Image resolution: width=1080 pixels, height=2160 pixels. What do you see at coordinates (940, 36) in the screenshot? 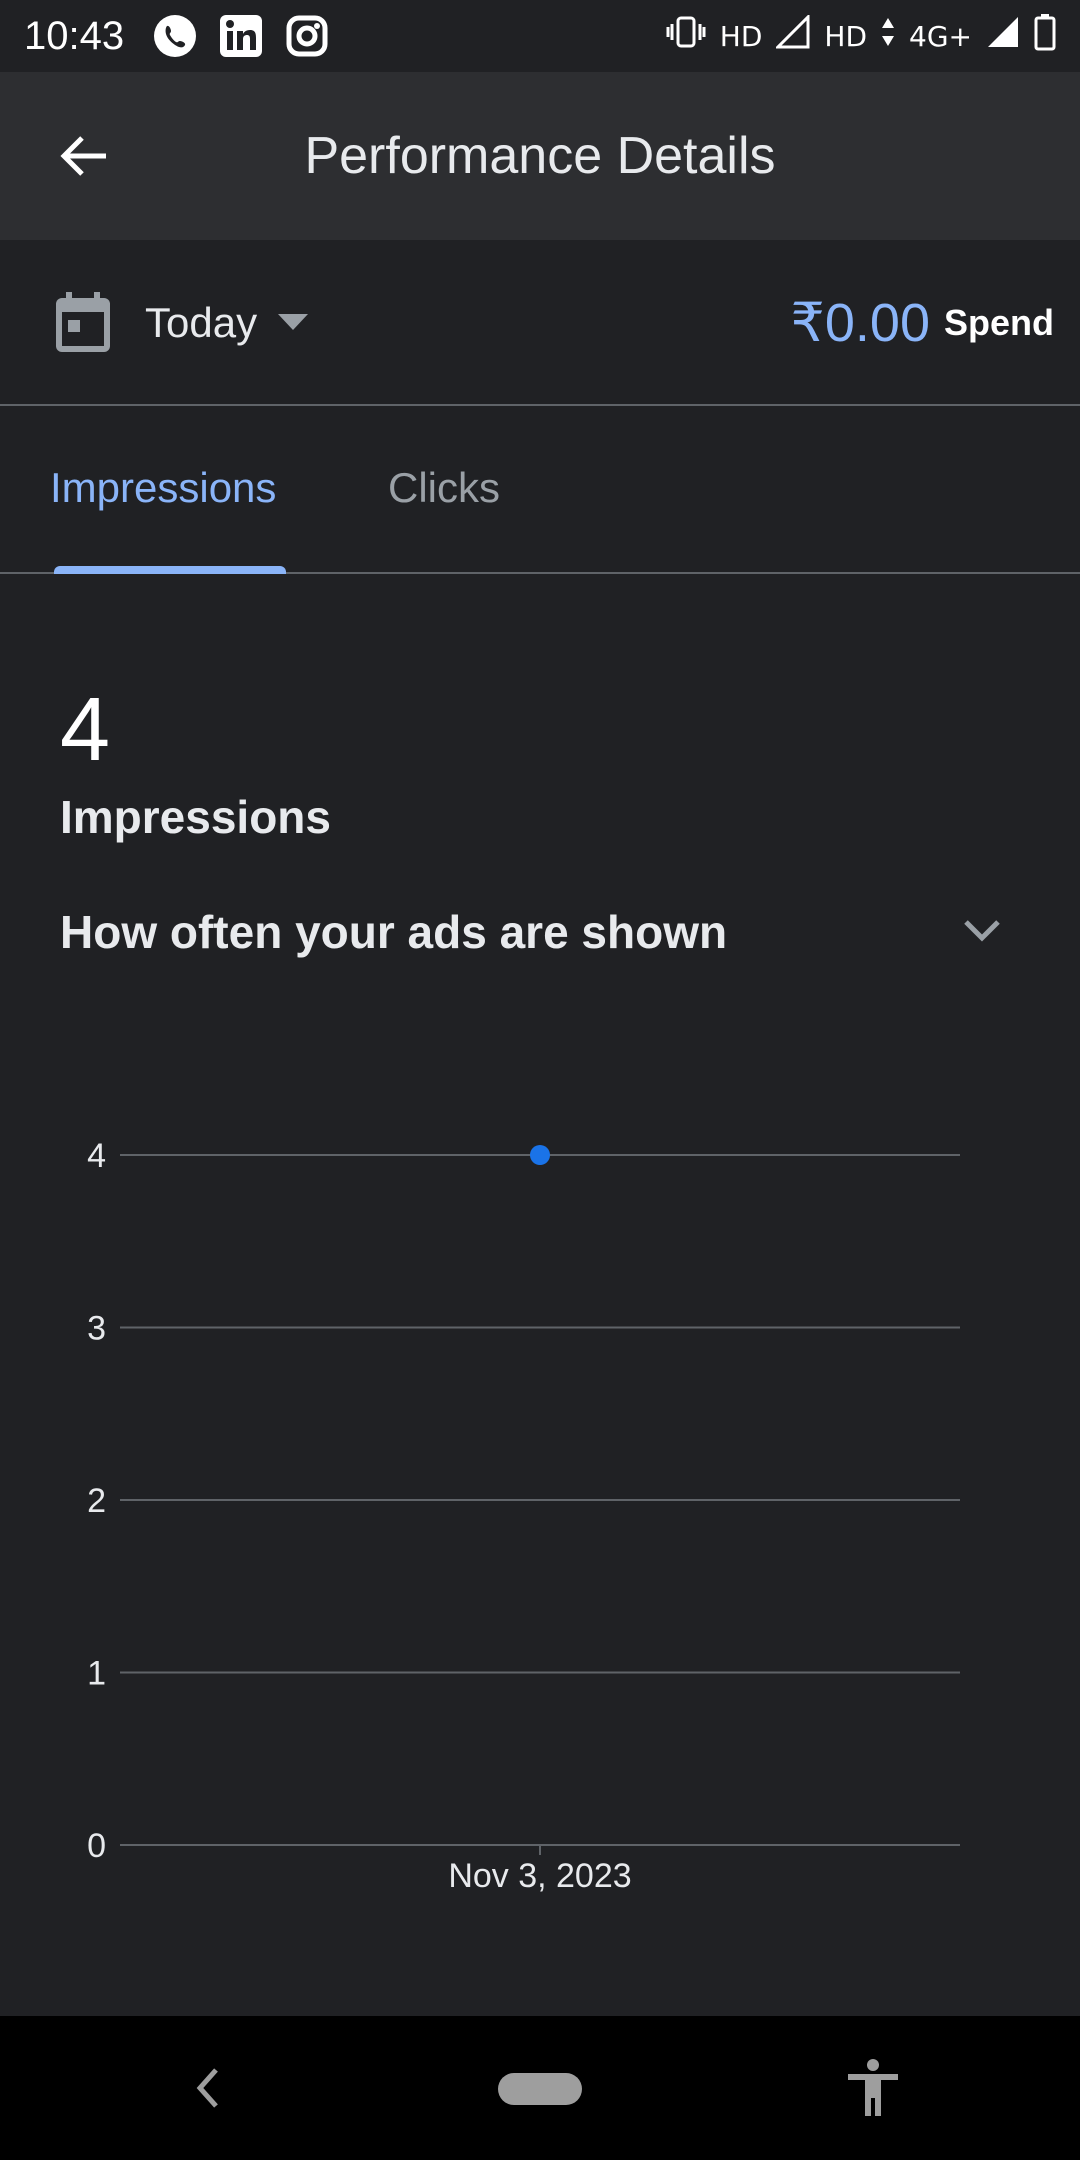
I see `network-label-3: 4G+` at bounding box center [940, 36].